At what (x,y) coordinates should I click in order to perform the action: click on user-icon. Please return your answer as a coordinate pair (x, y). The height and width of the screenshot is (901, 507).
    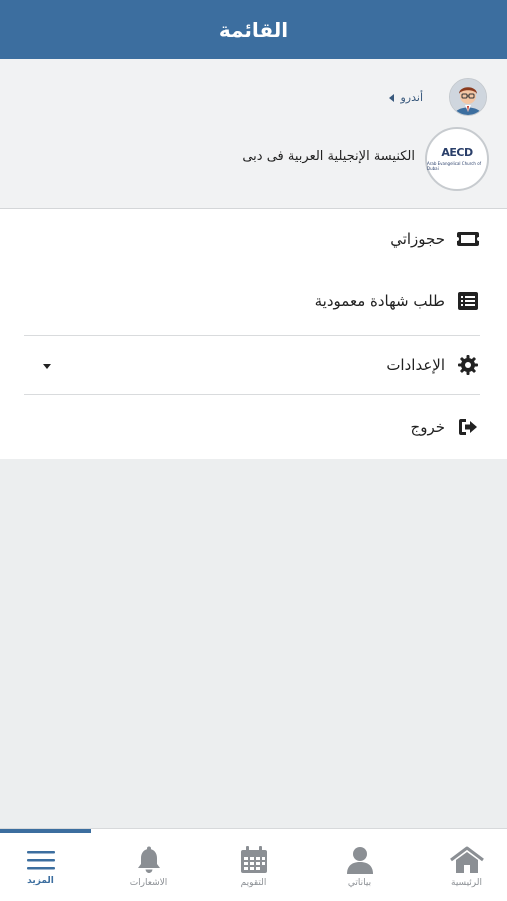
    Looking at the image, I should click on (359, 860).